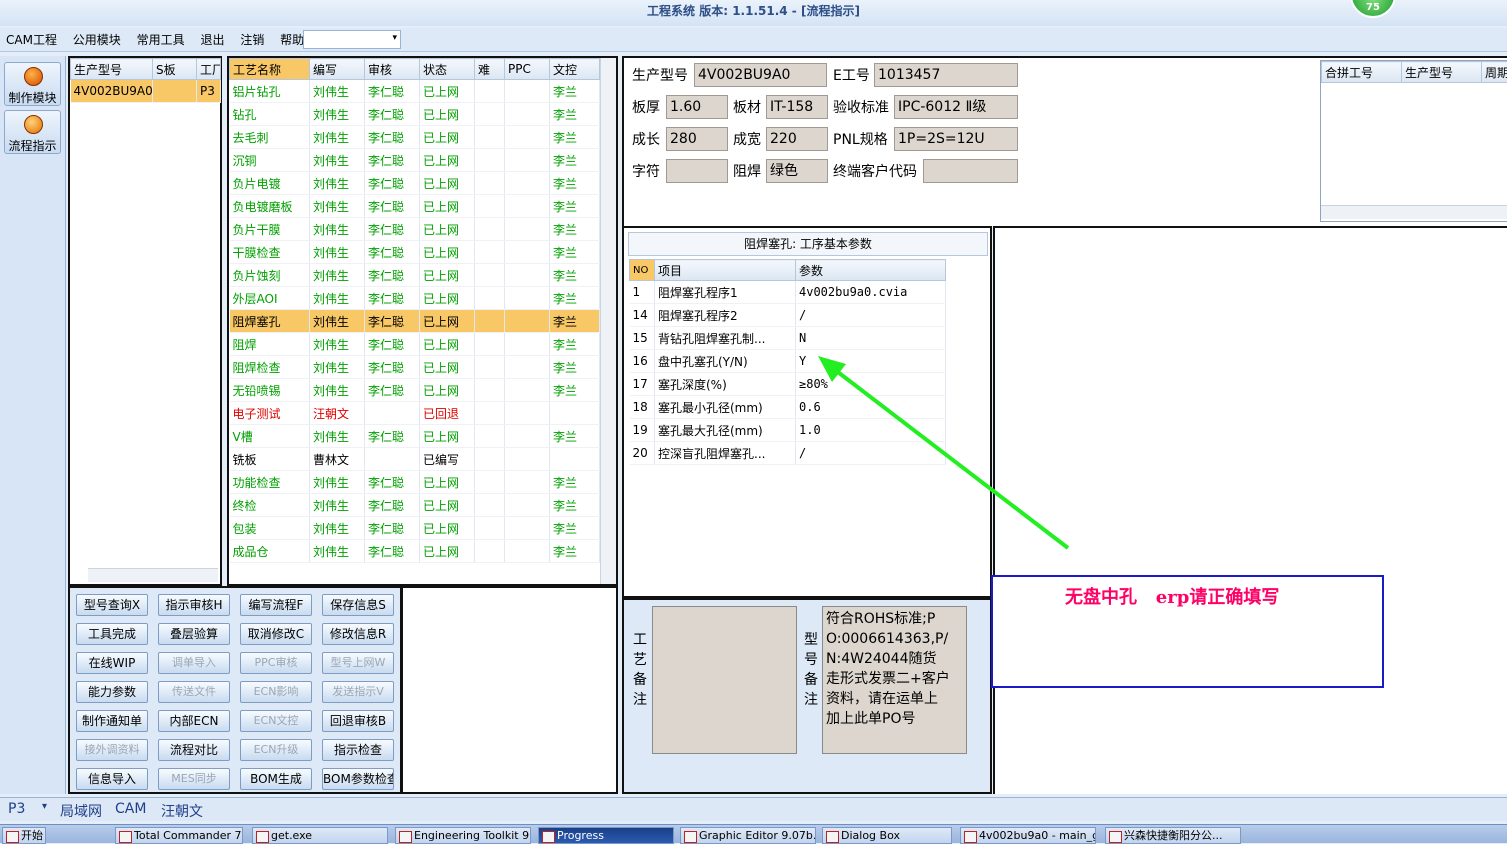 The height and width of the screenshot is (844, 1507). Describe the element at coordinates (887, 835) in the screenshot. I see `taskbar-item: Dialog Box` at that location.